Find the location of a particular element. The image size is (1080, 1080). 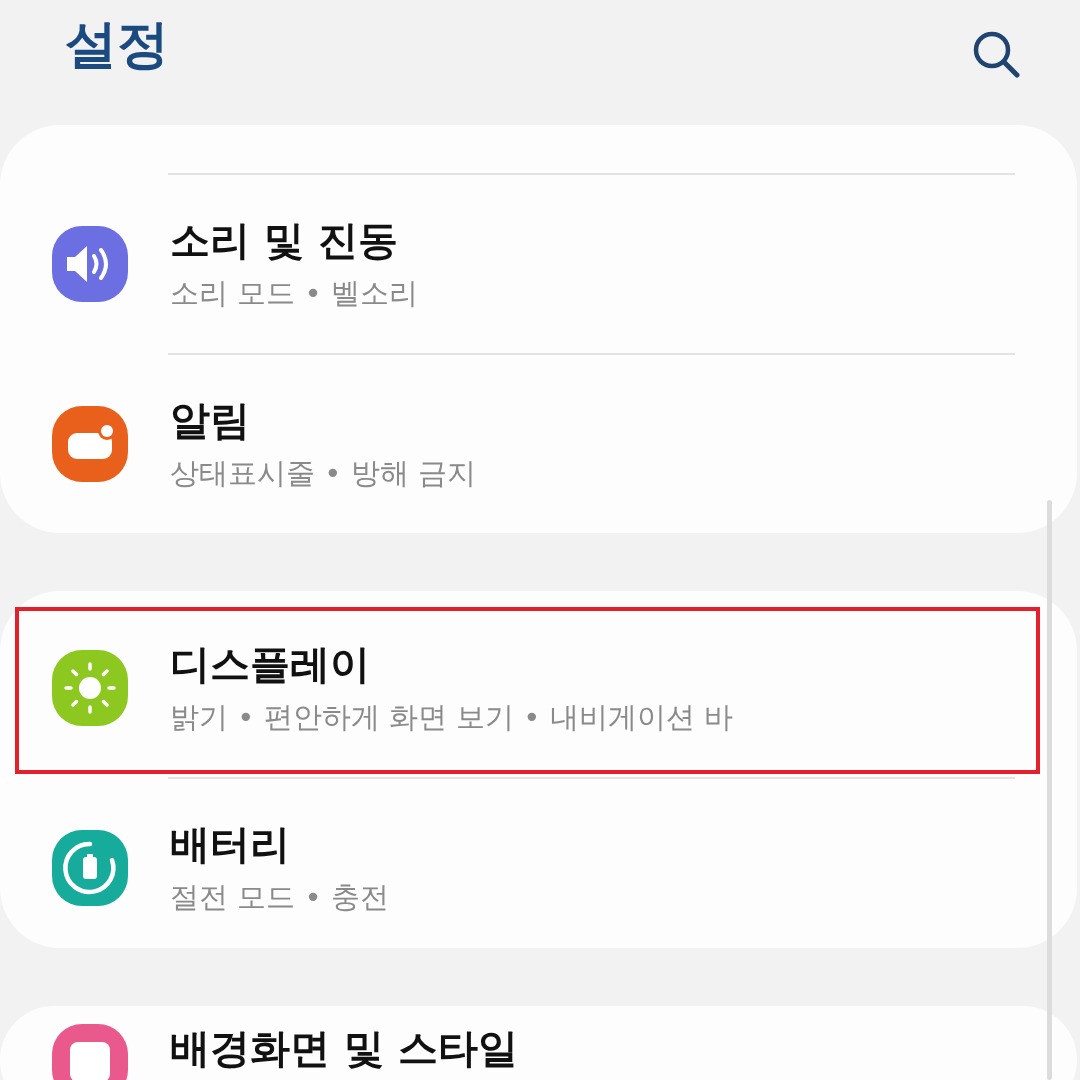

page-title: 설정 is located at coordinates (117, 44).